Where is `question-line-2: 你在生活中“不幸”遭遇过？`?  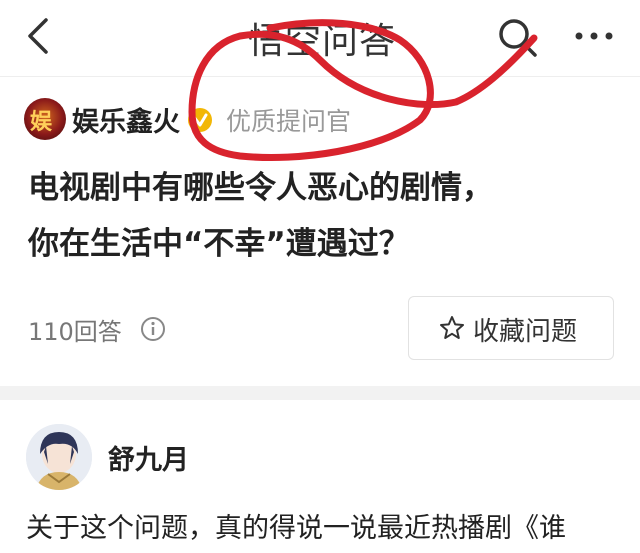
question-line-2: 你在生活中“不幸”遭遇过？ is located at coordinates (219, 244).